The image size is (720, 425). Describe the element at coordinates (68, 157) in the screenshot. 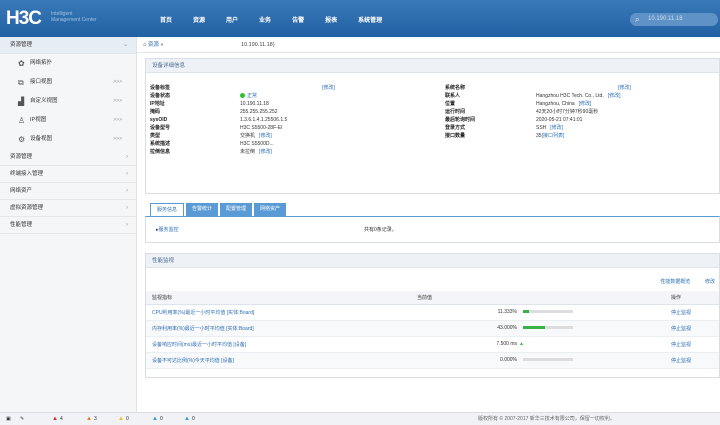

I see `sidebar-group: 资源管理 ›` at that location.